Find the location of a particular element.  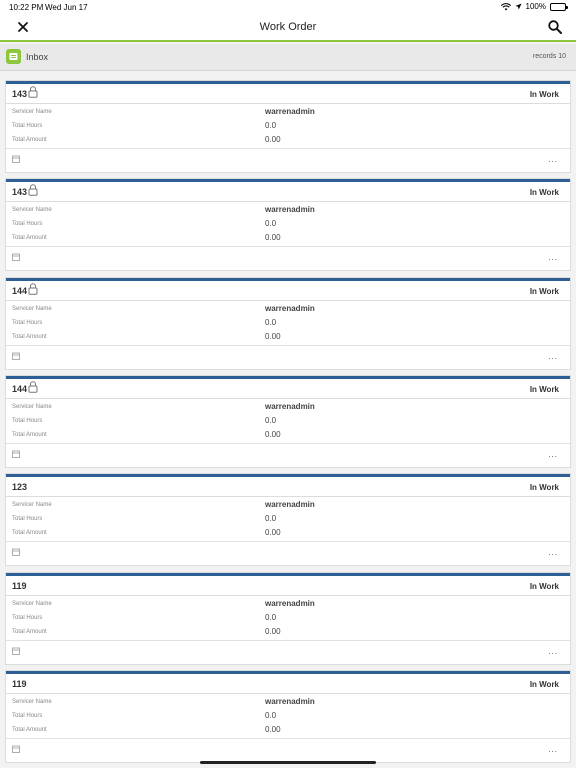

inbox-icon is located at coordinates (13, 56).